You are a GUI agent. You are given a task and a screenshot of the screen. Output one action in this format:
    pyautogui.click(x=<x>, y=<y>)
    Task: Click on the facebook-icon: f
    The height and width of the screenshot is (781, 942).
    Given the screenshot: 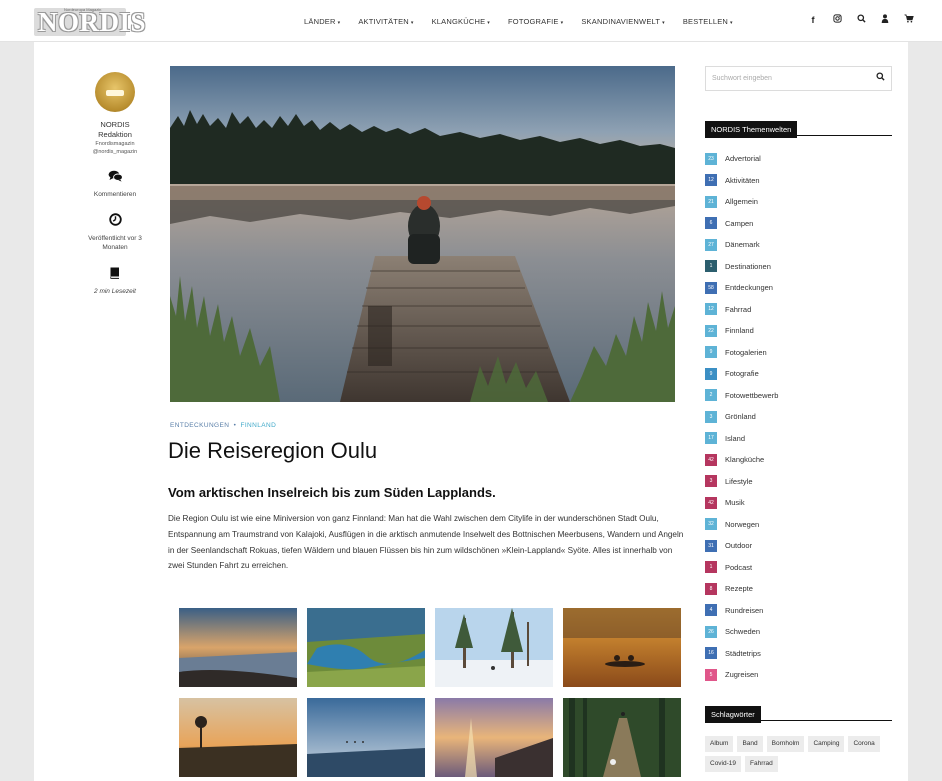 What is the action you would take?
    pyautogui.click(x=813, y=20)
    